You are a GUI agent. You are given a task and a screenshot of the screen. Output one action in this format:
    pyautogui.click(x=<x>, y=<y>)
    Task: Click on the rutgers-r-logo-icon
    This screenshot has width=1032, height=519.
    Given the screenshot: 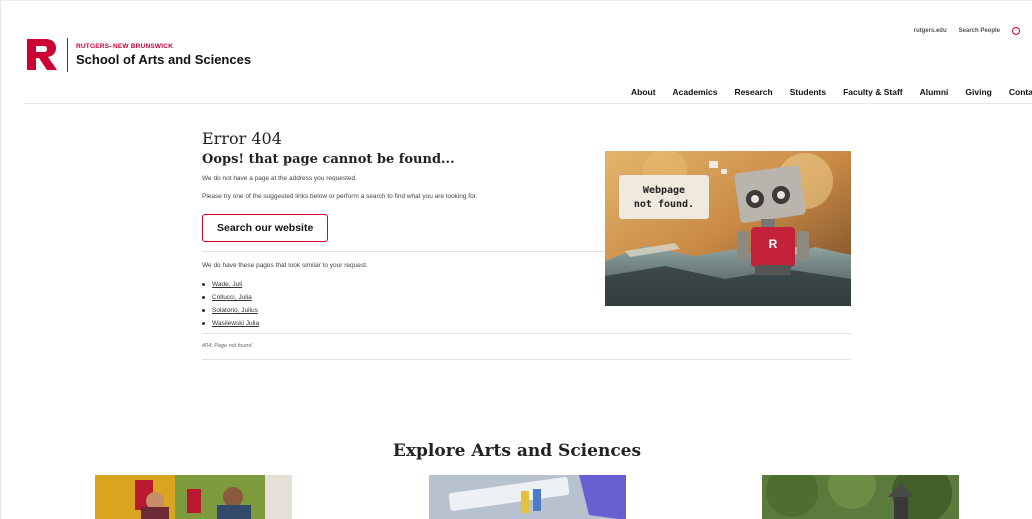 What is the action you would take?
    pyautogui.click(x=42, y=54)
    